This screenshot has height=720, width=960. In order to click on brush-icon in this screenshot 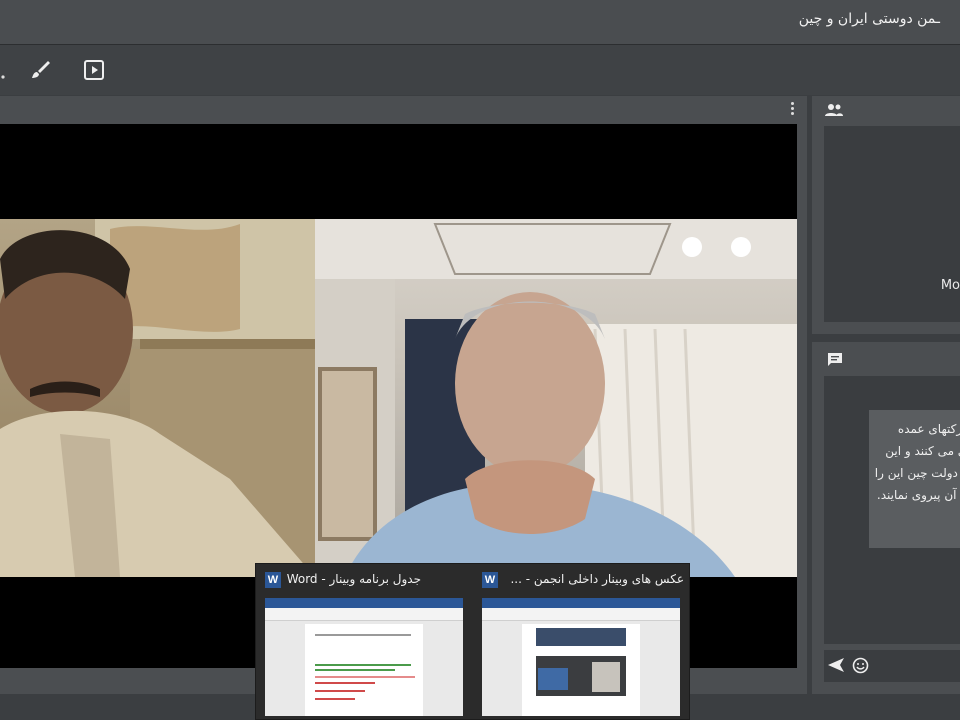, I will do `click(41, 70)`.